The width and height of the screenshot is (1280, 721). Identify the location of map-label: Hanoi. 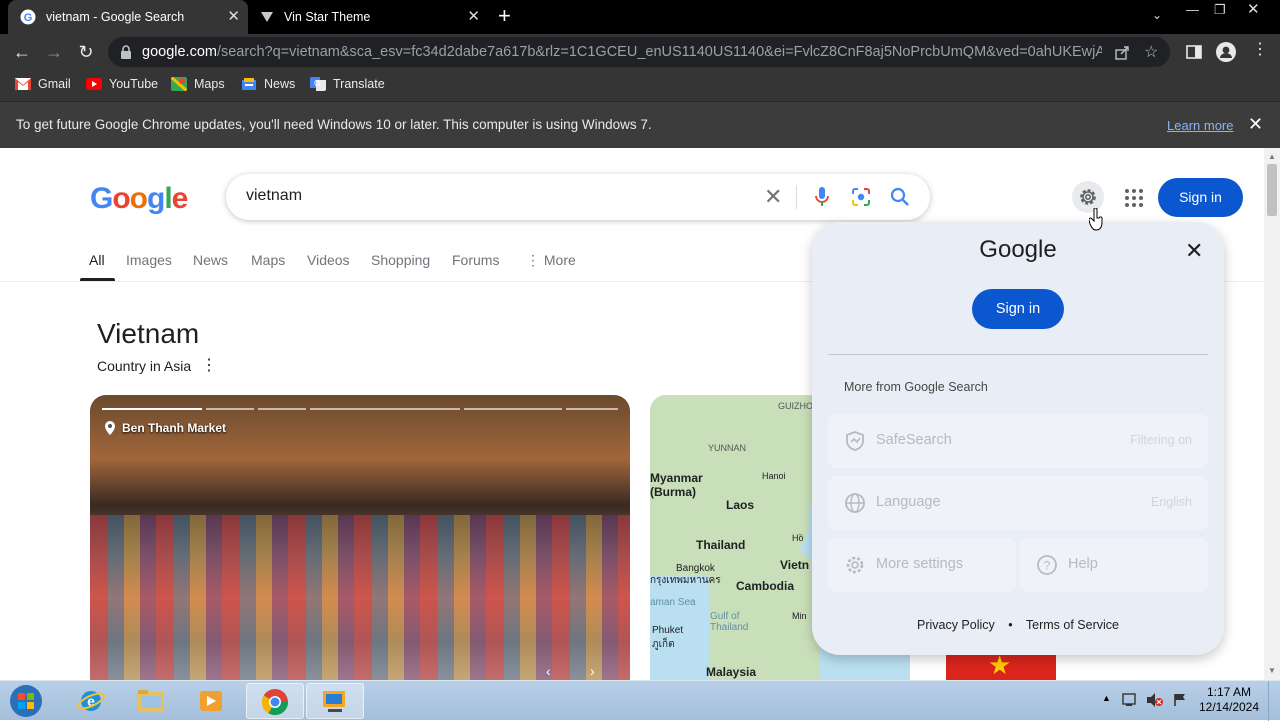
(774, 476).